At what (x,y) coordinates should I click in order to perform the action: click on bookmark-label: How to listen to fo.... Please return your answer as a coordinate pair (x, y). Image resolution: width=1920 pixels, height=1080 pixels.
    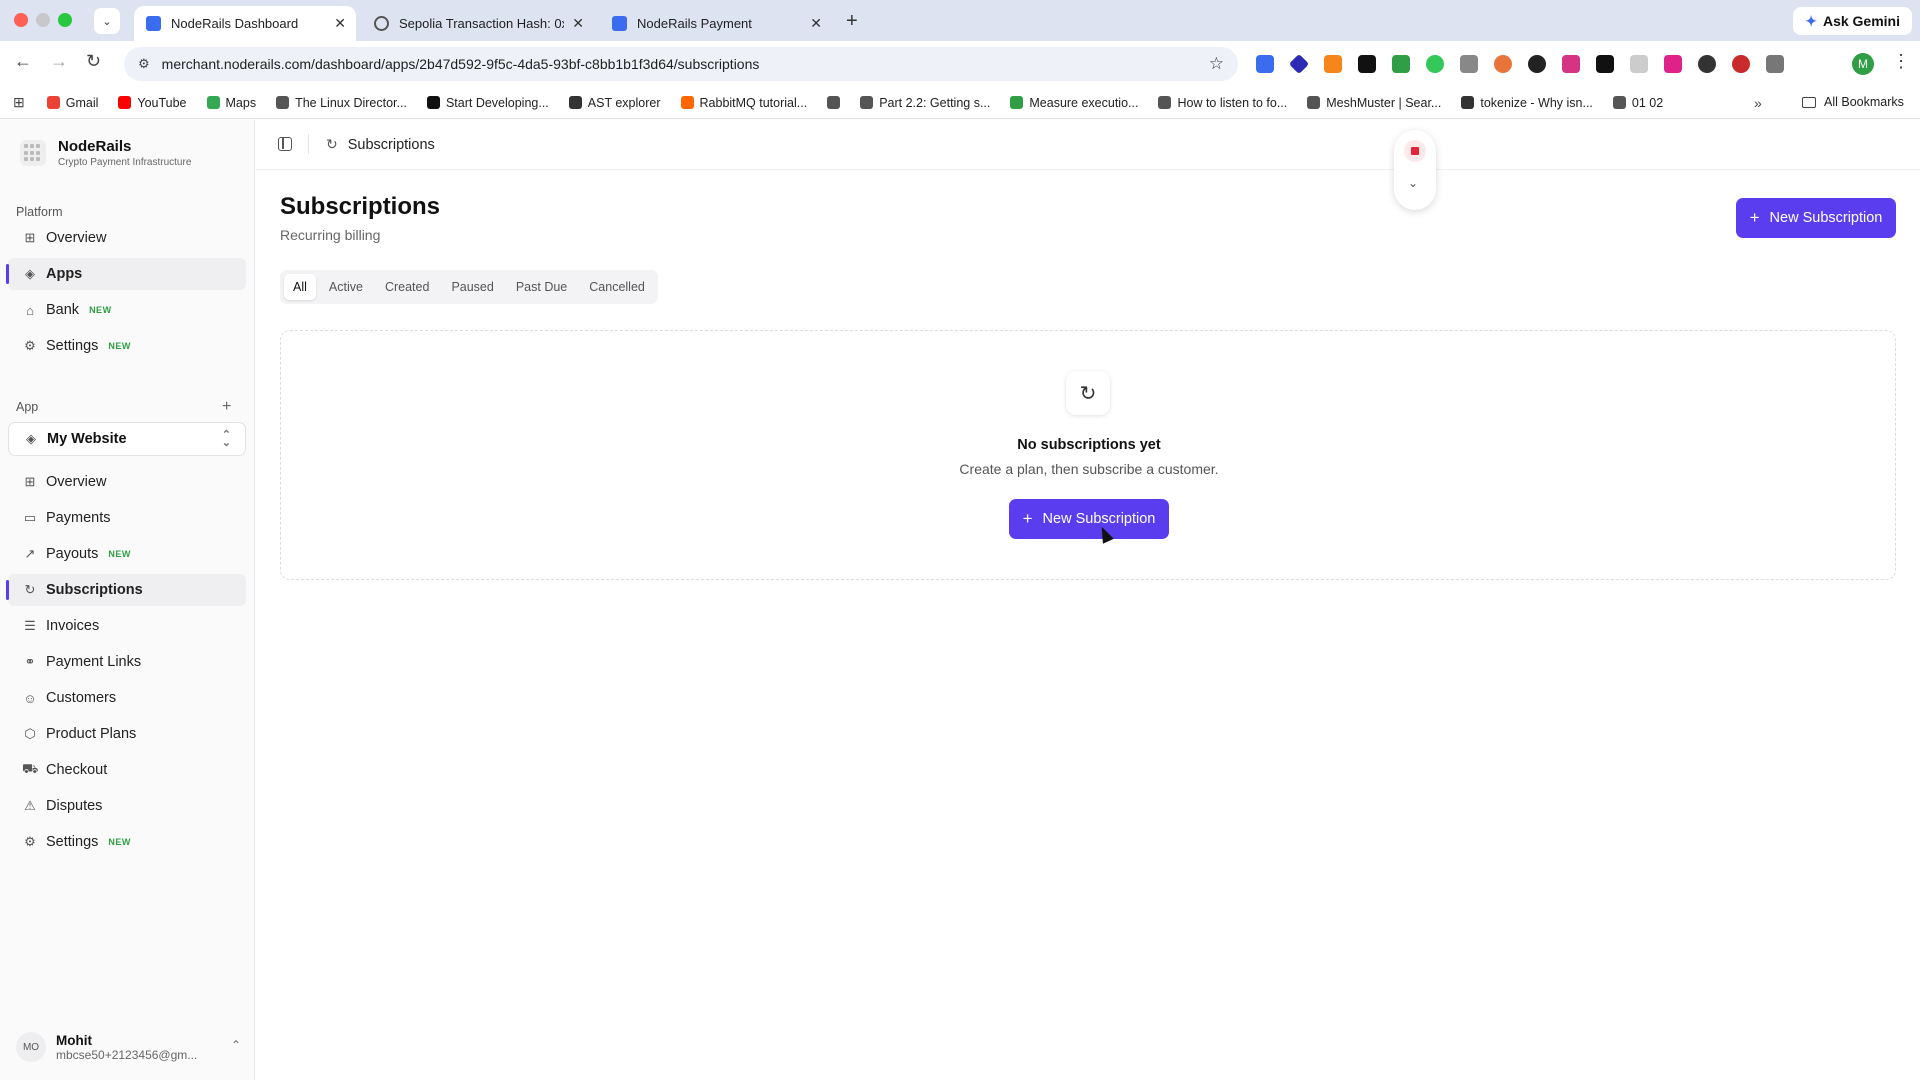
    Looking at the image, I should click on (1232, 102).